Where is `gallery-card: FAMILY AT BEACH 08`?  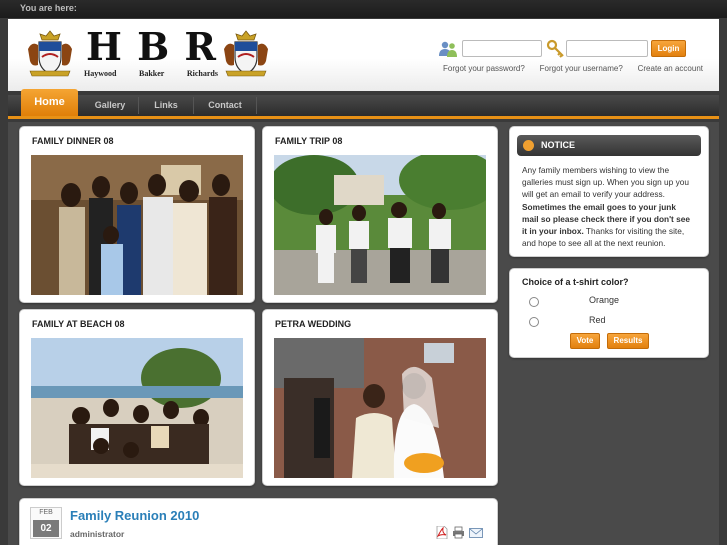
gallery-card: FAMILY AT BEACH 08 is located at coordinates (137, 397).